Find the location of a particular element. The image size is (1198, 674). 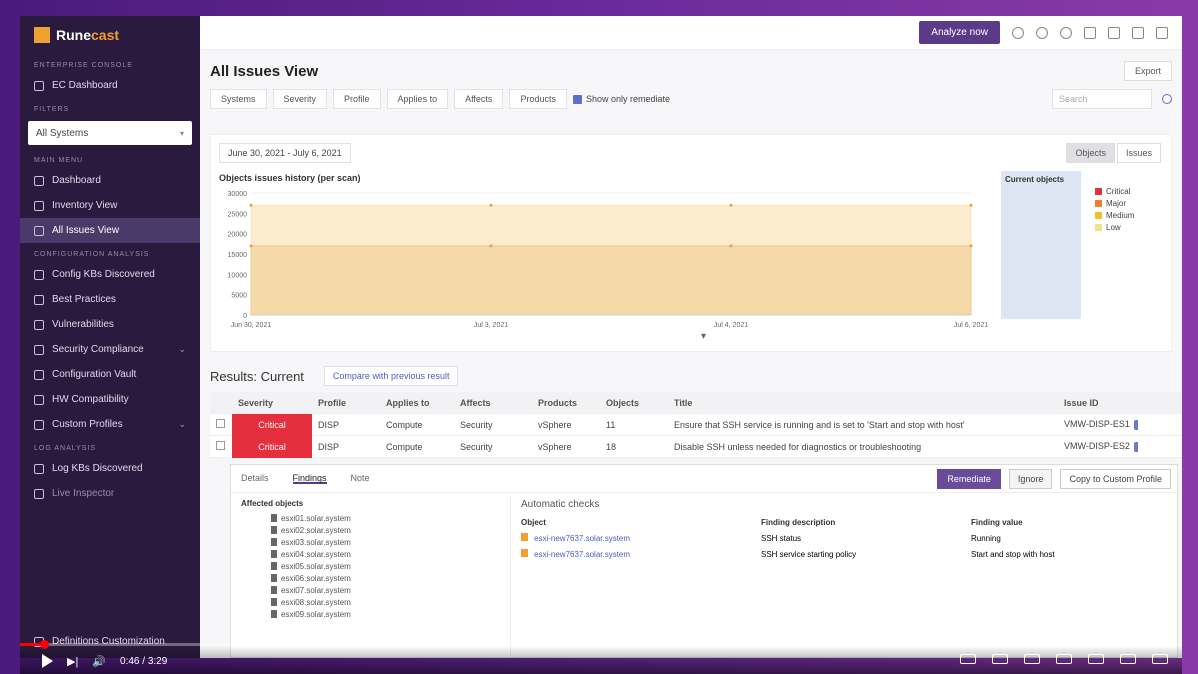

col-title: Title is located at coordinates (863, 403).